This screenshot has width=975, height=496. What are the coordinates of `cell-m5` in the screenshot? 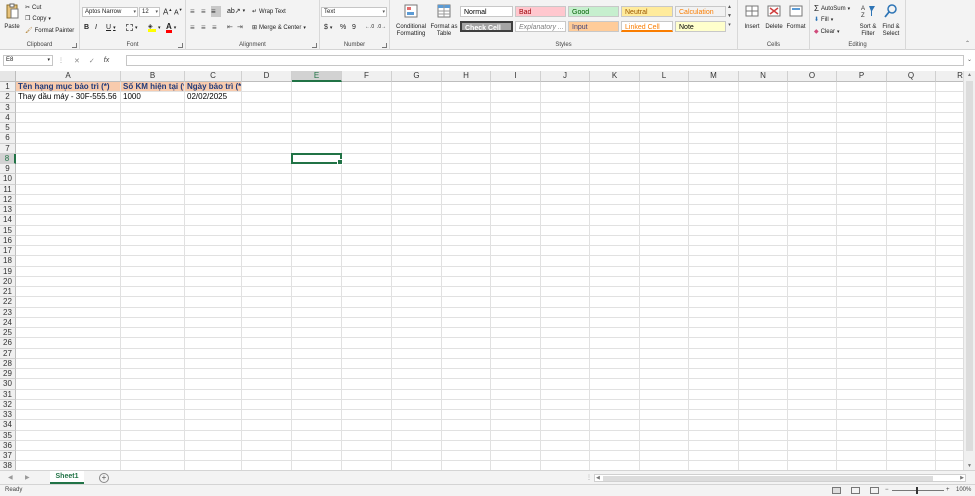 It's located at (714, 128).